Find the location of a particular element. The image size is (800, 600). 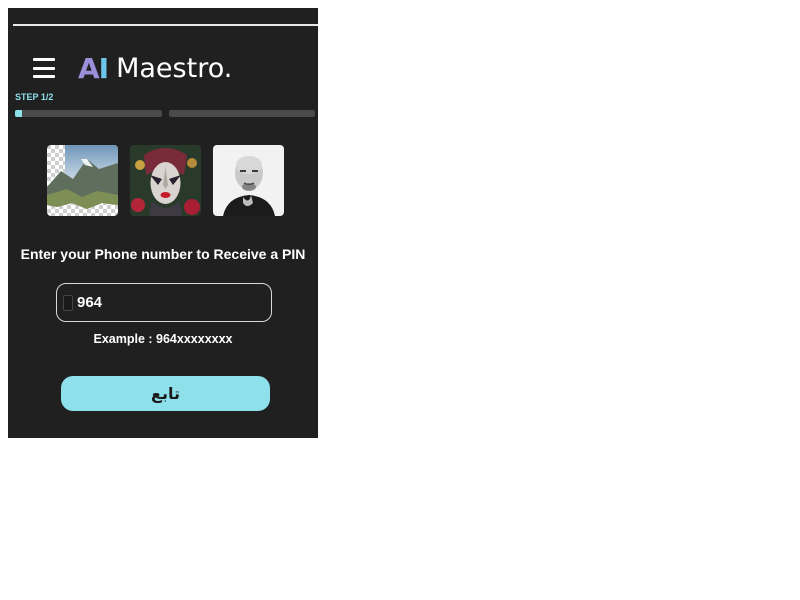

phone-number-input: 964 is located at coordinates (164, 302).